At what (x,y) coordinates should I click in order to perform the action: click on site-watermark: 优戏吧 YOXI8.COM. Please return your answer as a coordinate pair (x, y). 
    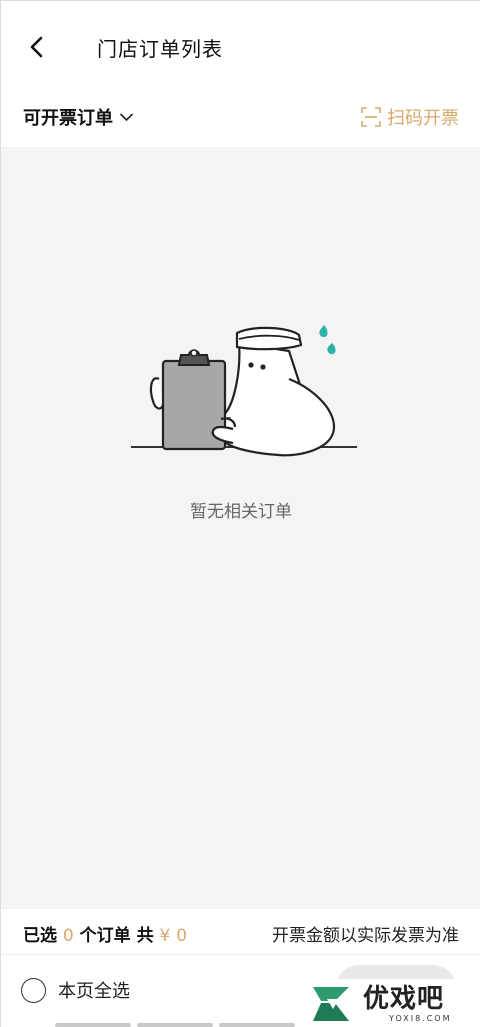
    Looking at the image, I should click on (389, 1003).